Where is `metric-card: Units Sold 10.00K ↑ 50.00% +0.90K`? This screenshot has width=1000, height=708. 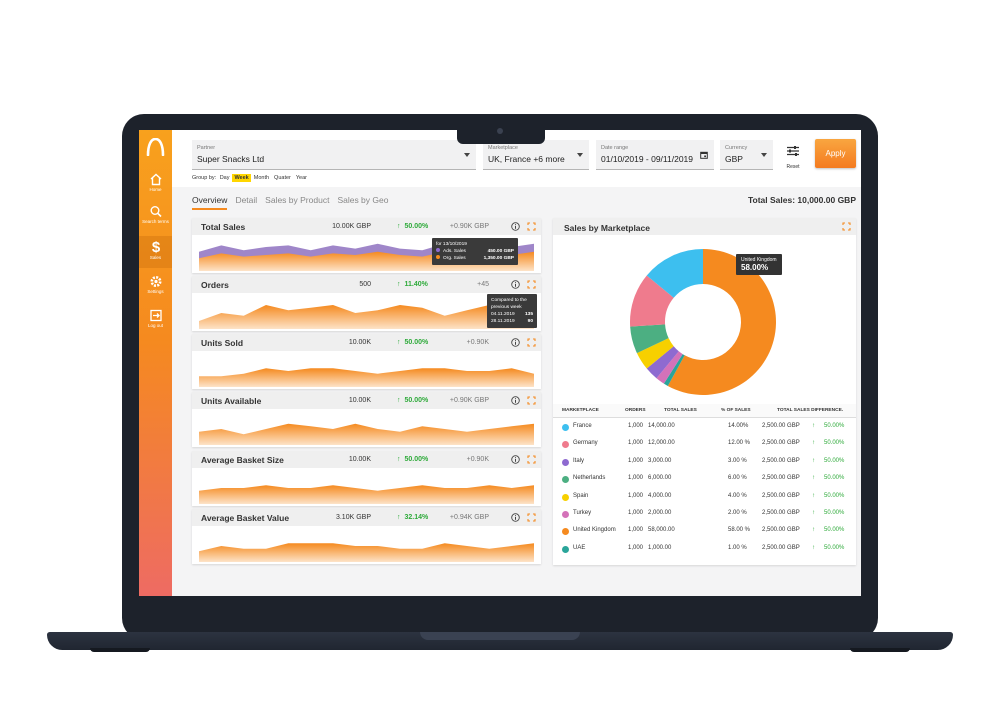 metric-card: Units Sold 10.00K ↑ 50.00% +0.90K is located at coordinates (366, 361).